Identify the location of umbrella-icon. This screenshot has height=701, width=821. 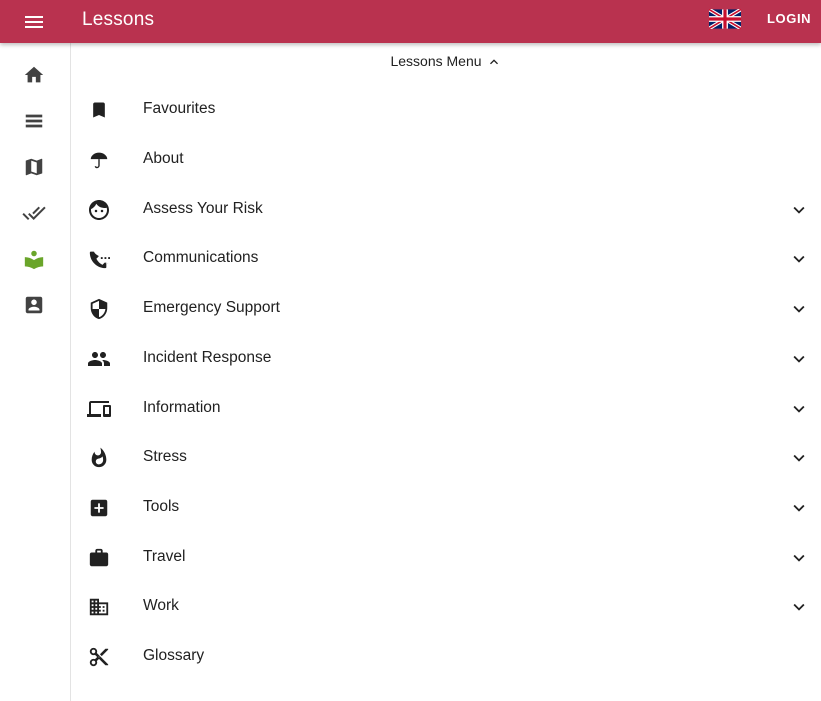
(99, 160).